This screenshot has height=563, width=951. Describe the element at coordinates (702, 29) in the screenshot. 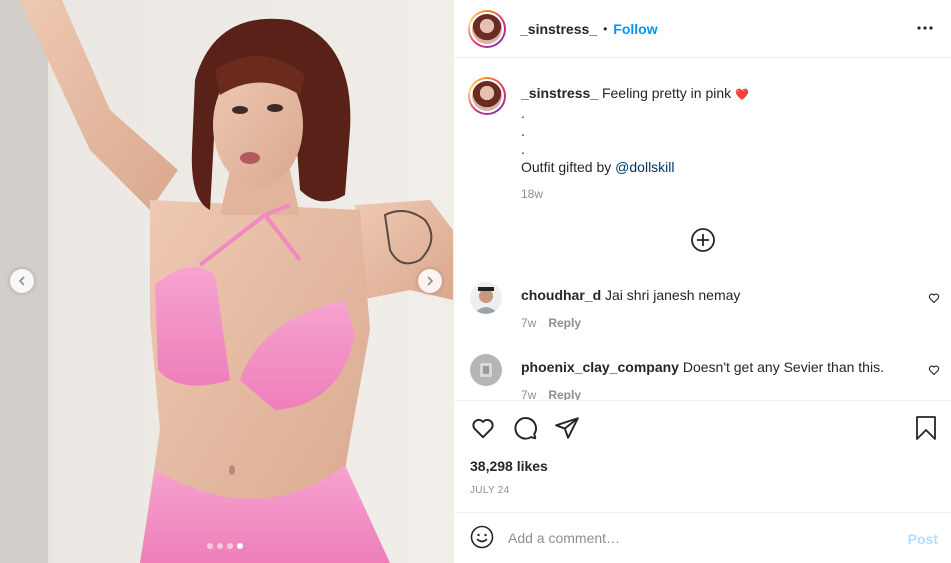

I see `post-header: _sinstress_ • Follow` at that location.